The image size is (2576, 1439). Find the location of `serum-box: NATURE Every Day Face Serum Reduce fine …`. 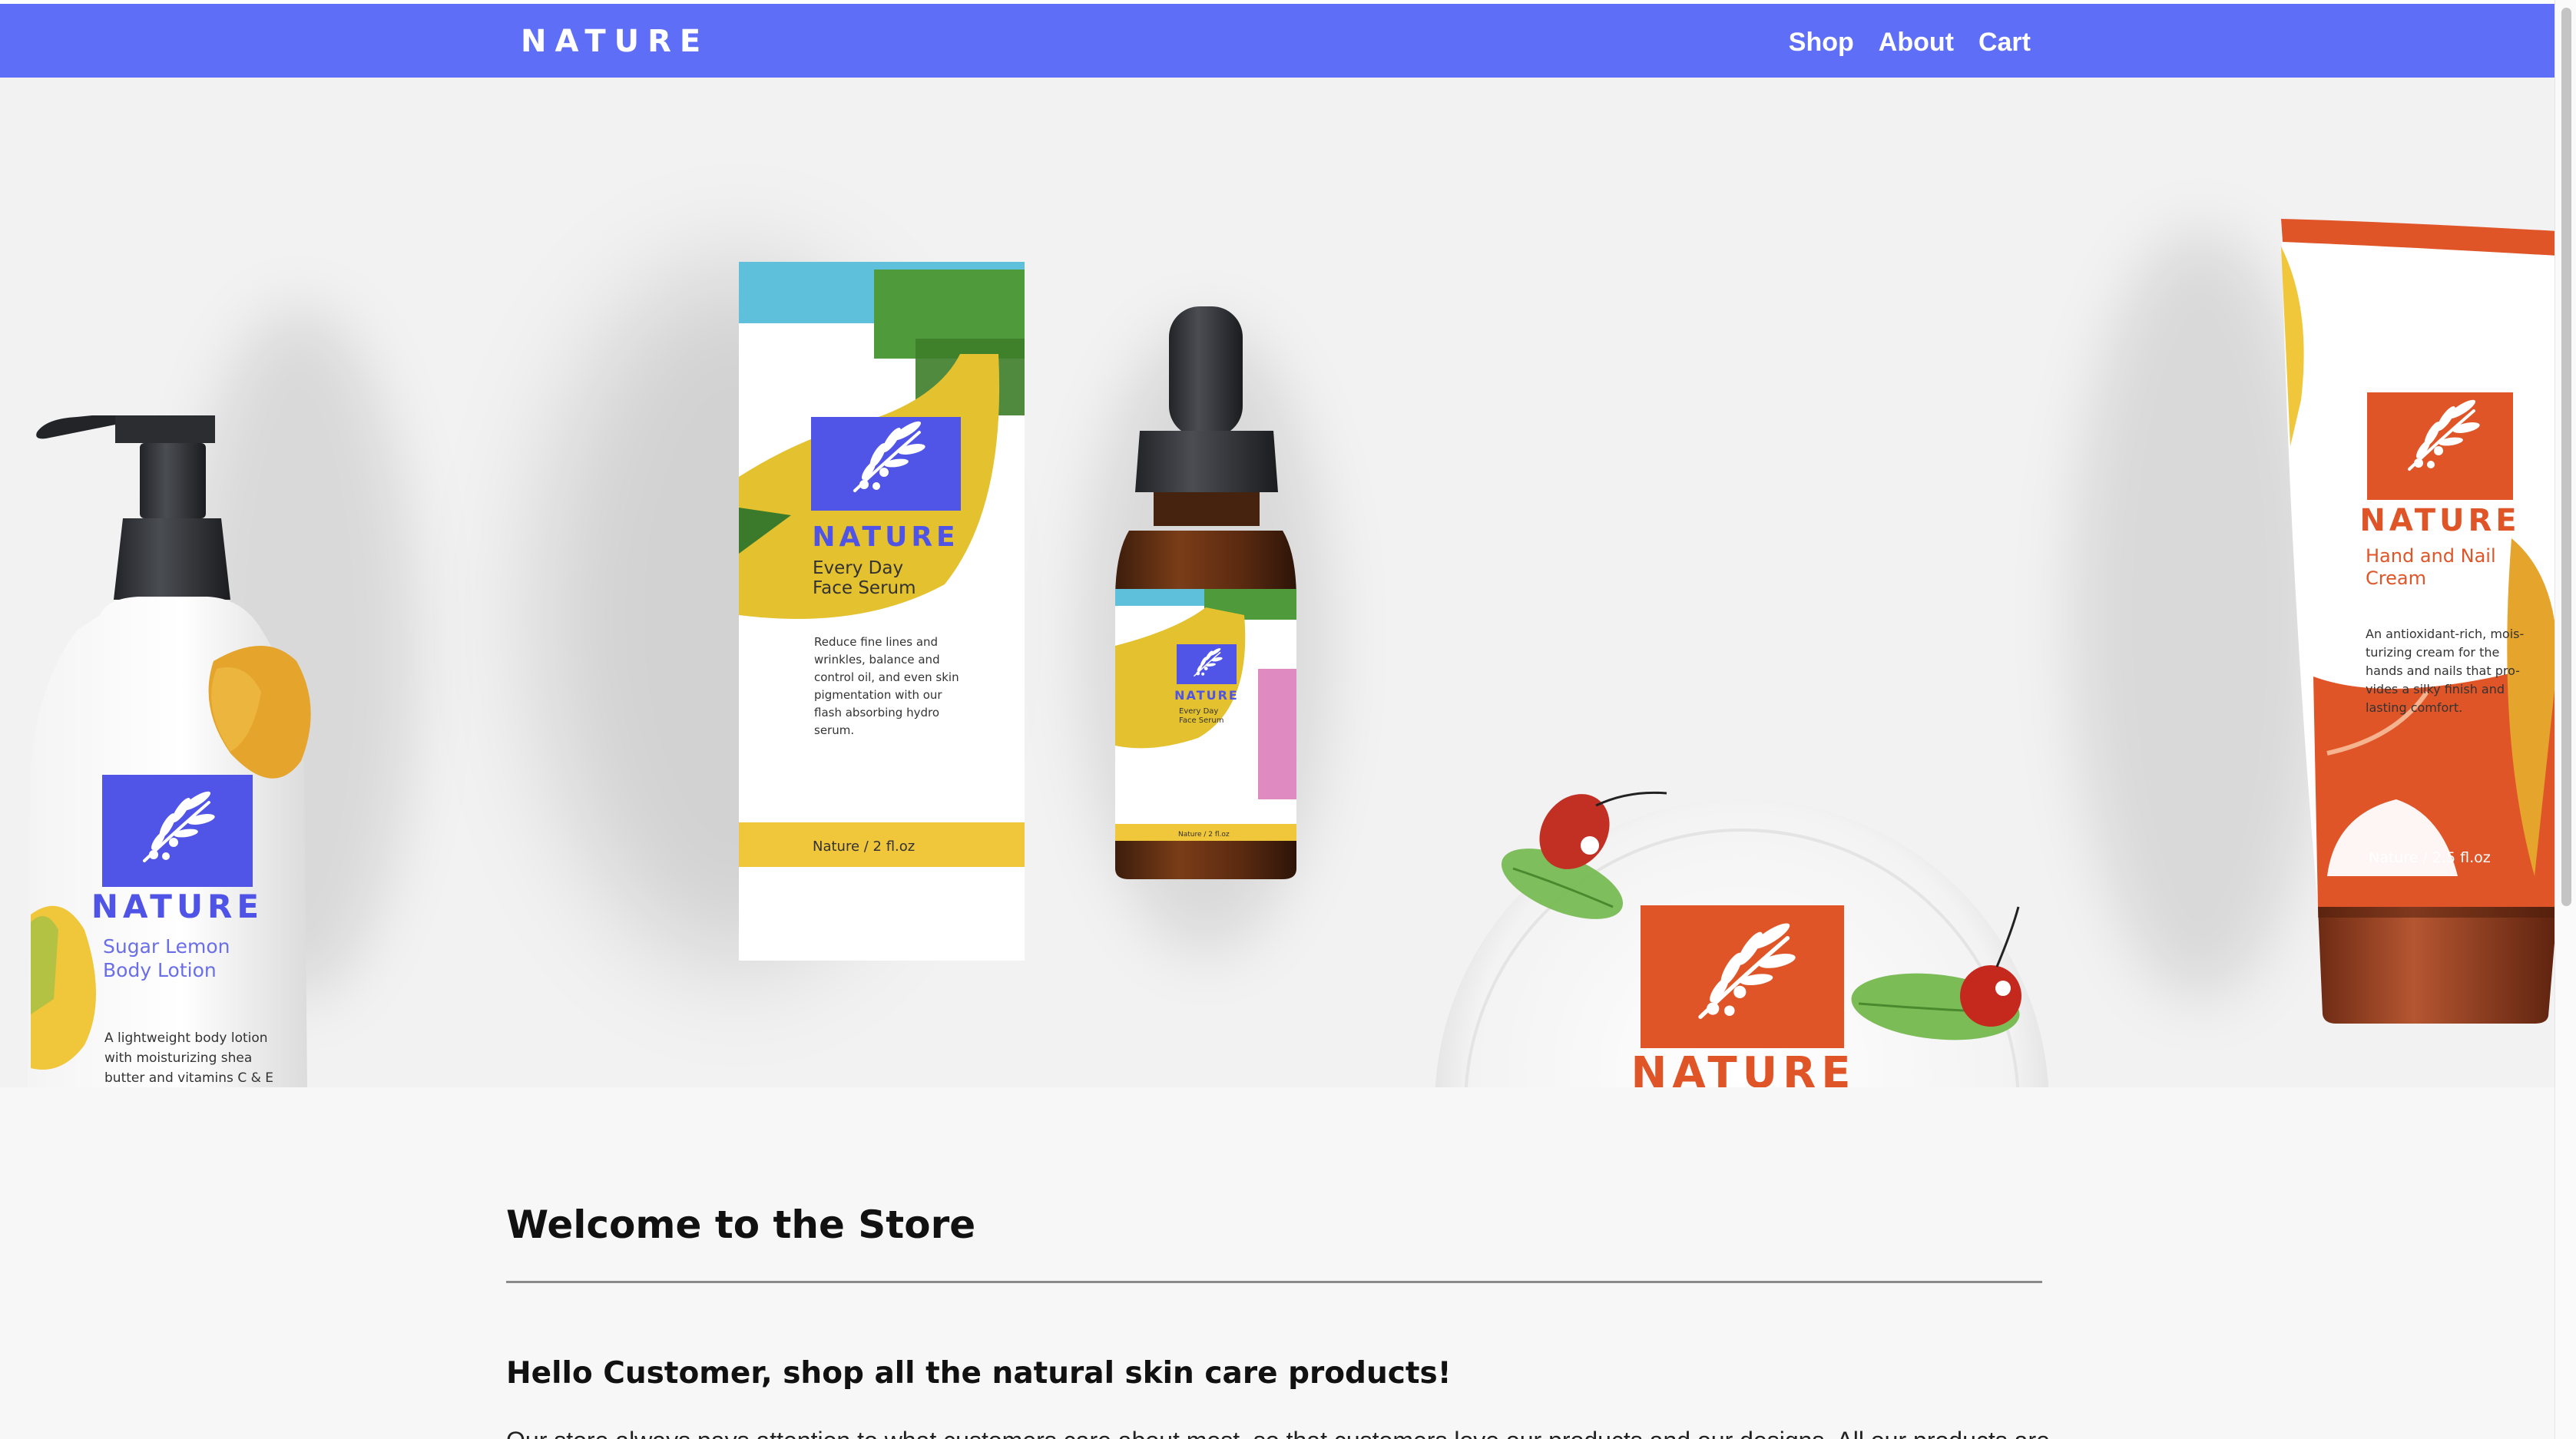

serum-box: NATURE Every Day Face Serum Reduce fine … is located at coordinates (882, 612).